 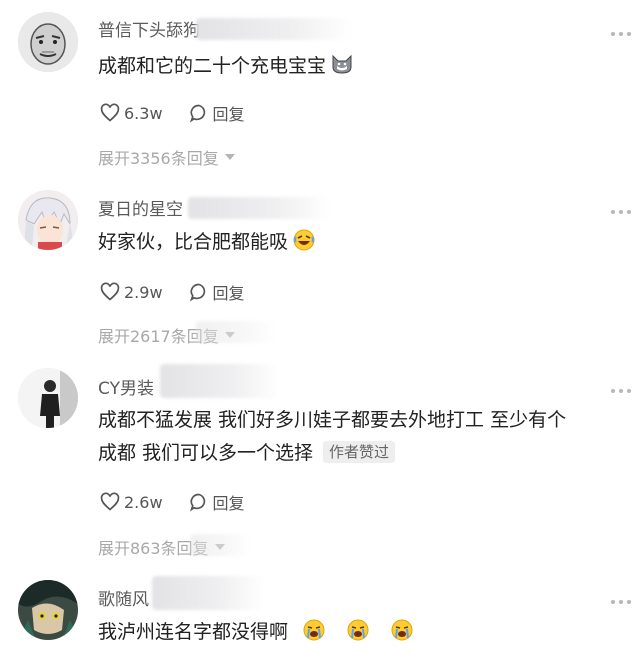 I want to click on like-count: 2.9w, so click(x=143, y=292).